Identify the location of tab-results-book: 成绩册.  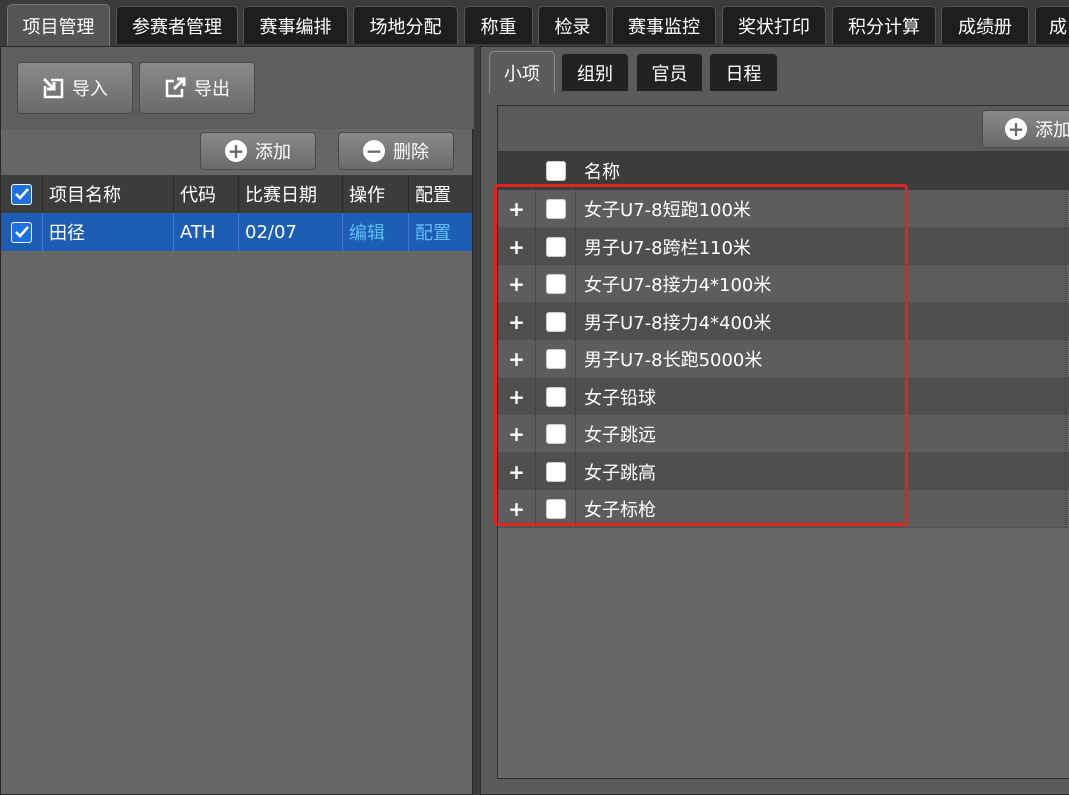
(985, 25).